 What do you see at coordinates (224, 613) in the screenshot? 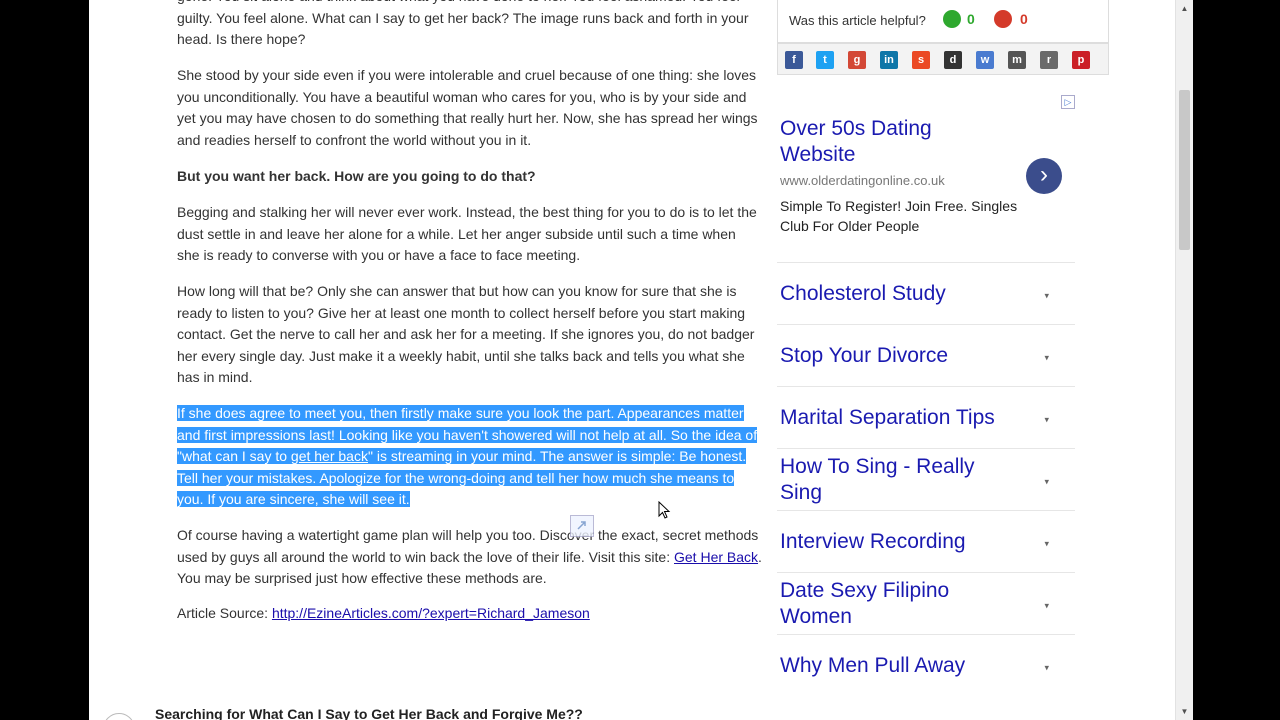
I see `article-source-label: Article Source:` at bounding box center [224, 613].